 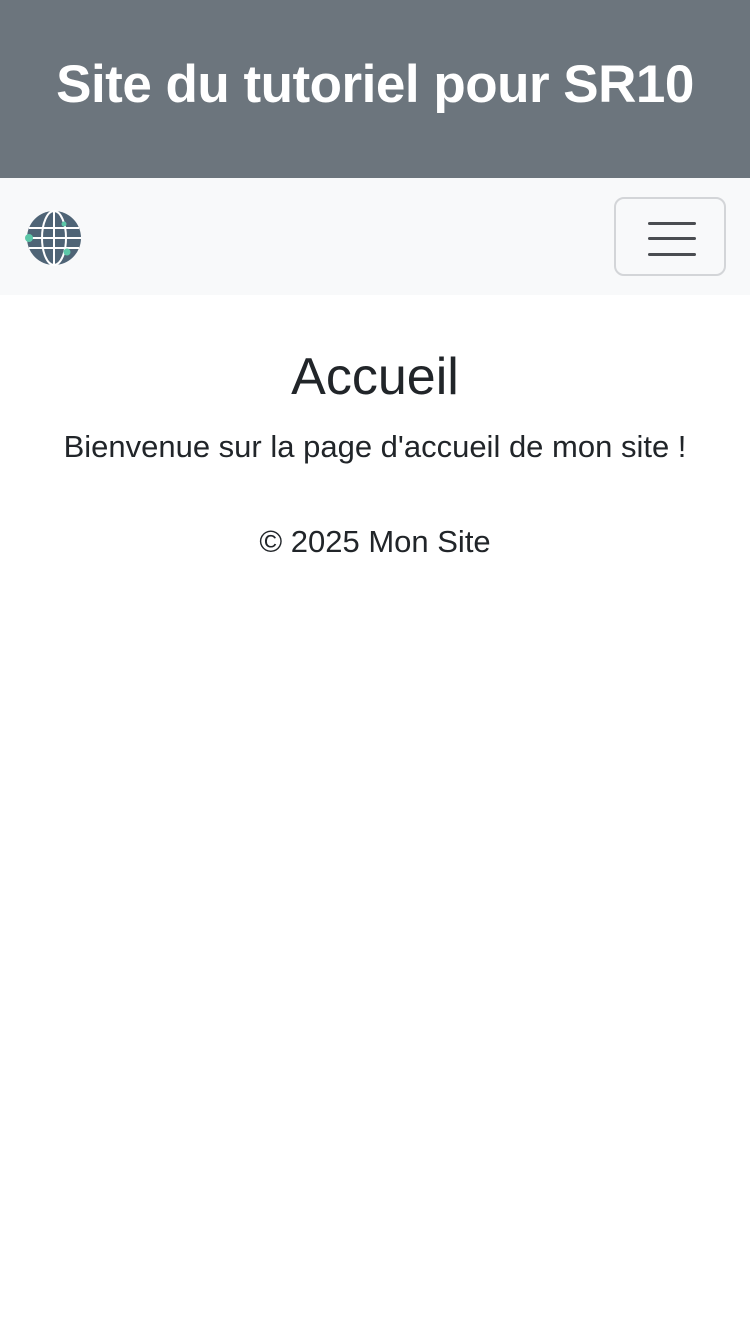 I want to click on globe-logo-link, so click(x=54, y=238).